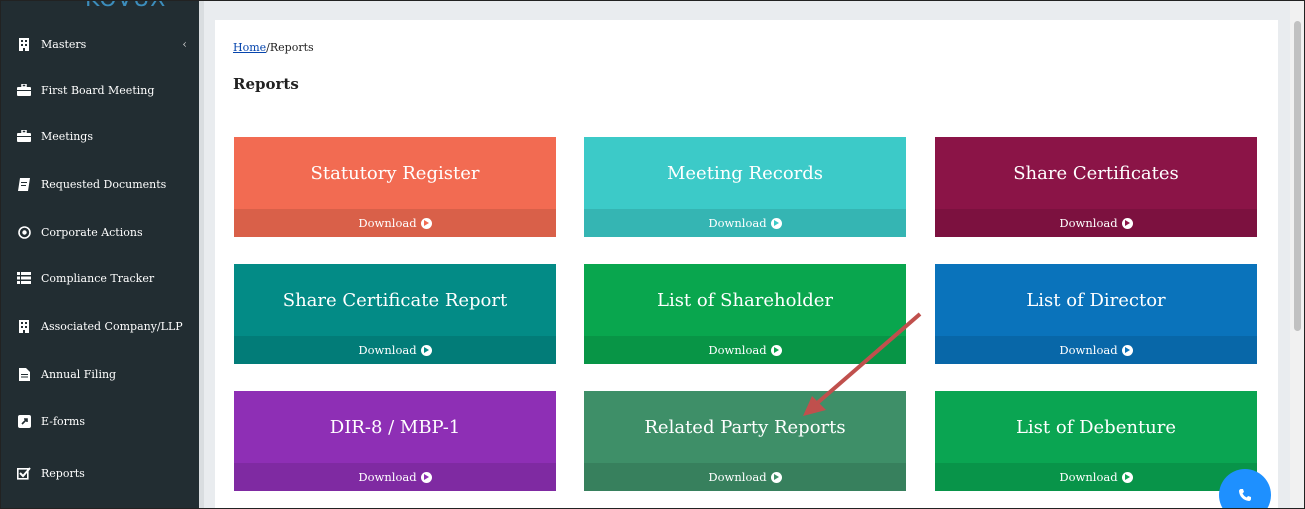  I want to click on tile-title: List of Shareholder, so click(744, 300).